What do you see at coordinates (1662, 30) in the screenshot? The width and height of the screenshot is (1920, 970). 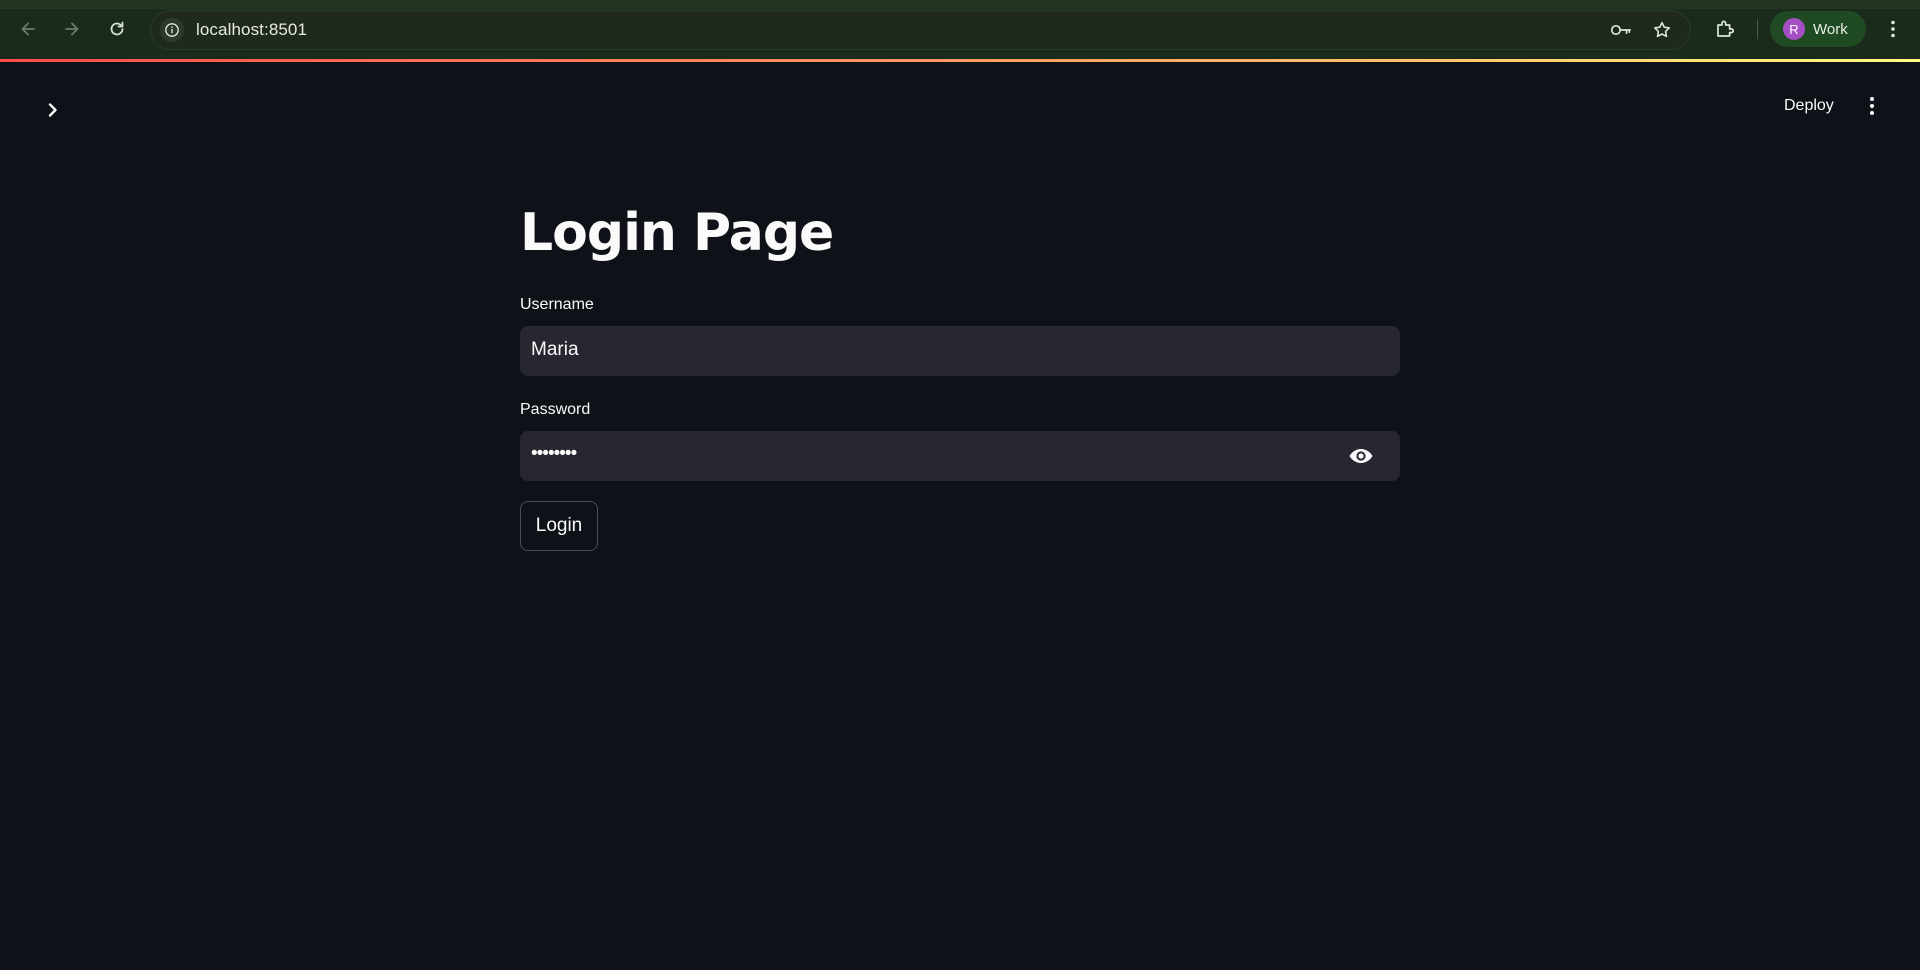 I see `star-icon` at bounding box center [1662, 30].